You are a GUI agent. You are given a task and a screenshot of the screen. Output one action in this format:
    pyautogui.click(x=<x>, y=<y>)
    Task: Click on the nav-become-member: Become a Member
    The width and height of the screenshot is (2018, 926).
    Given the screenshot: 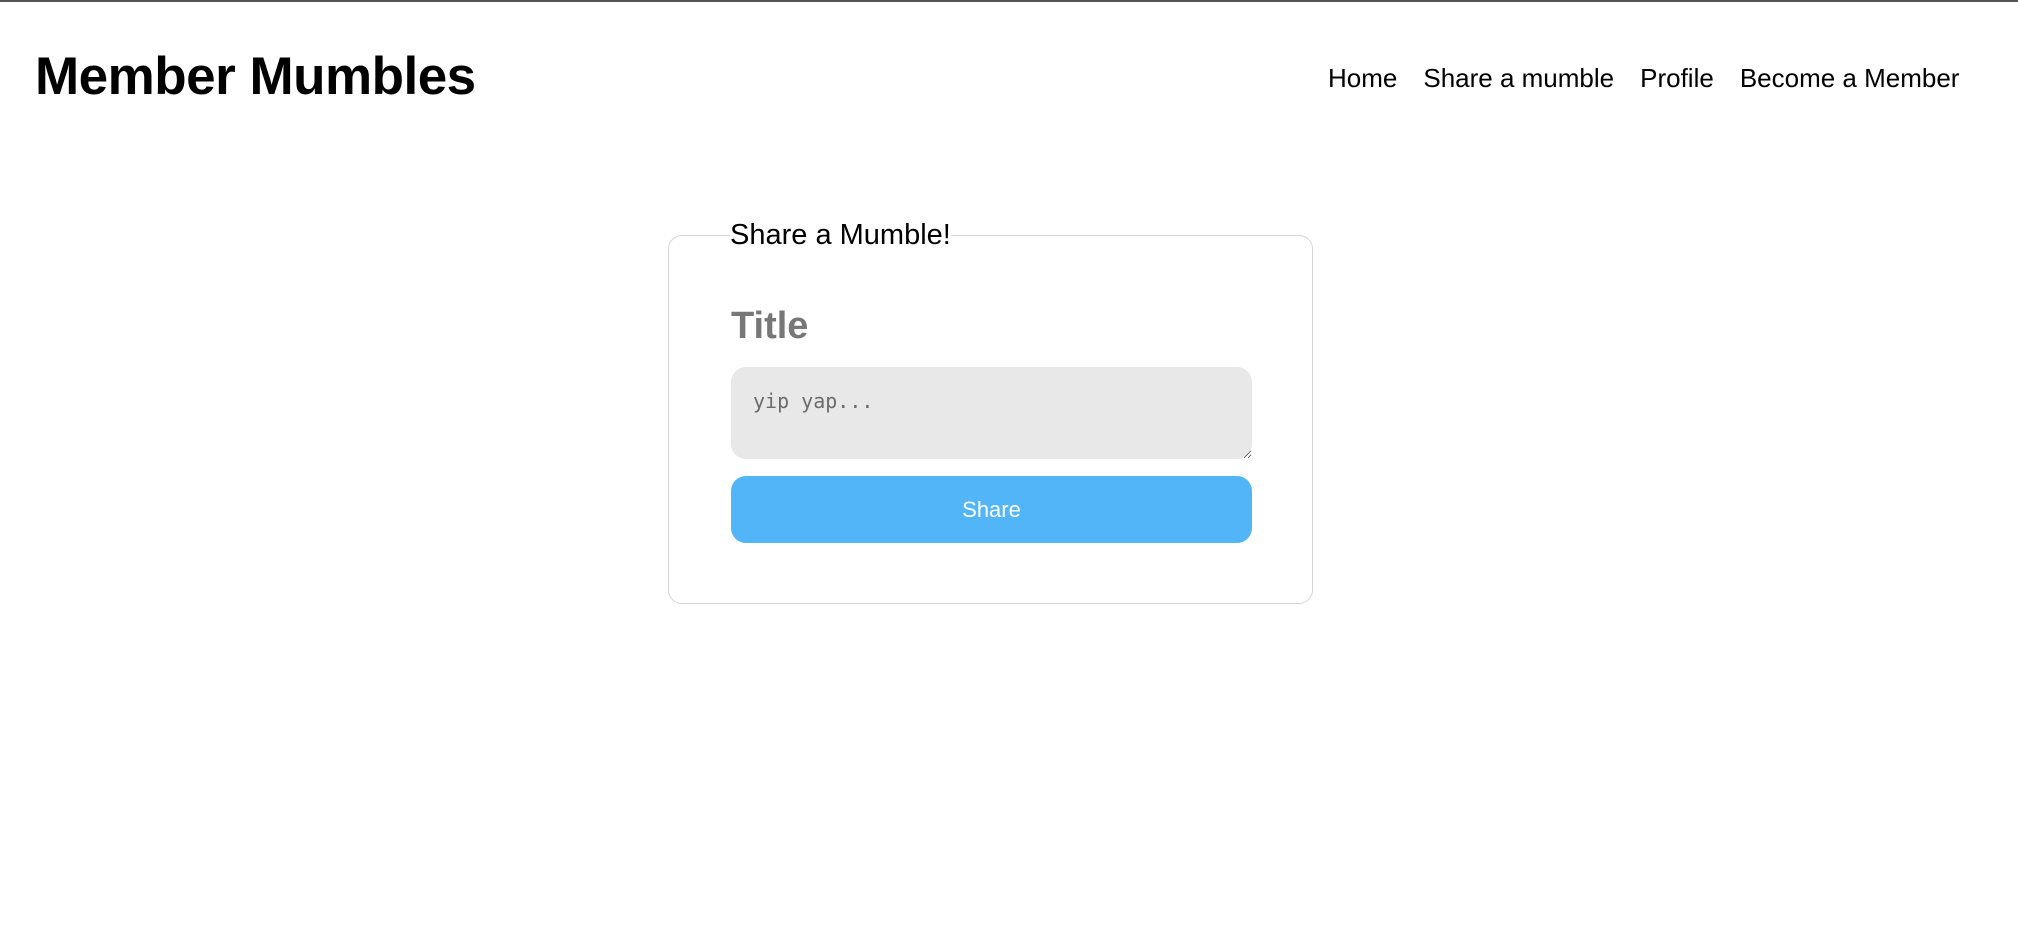 What is the action you would take?
    pyautogui.click(x=1850, y=78)
    